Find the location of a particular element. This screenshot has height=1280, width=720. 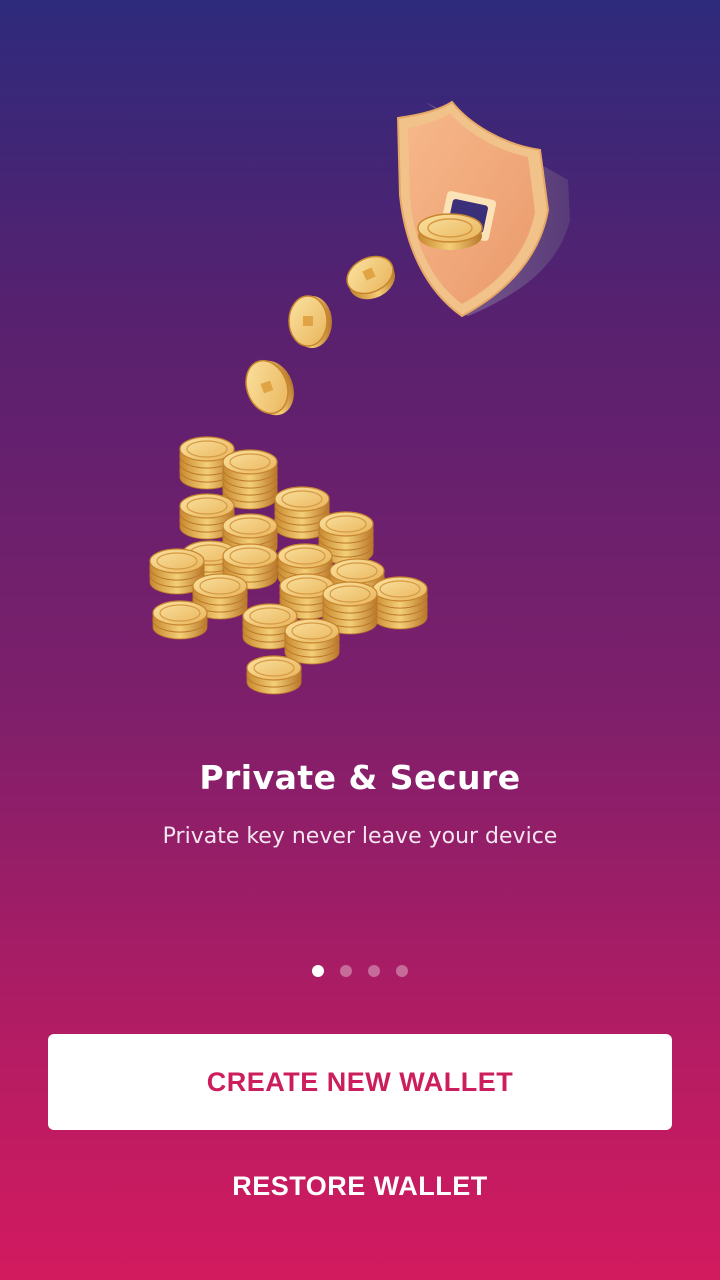

page-indicator is located at coordinates (360, 971).